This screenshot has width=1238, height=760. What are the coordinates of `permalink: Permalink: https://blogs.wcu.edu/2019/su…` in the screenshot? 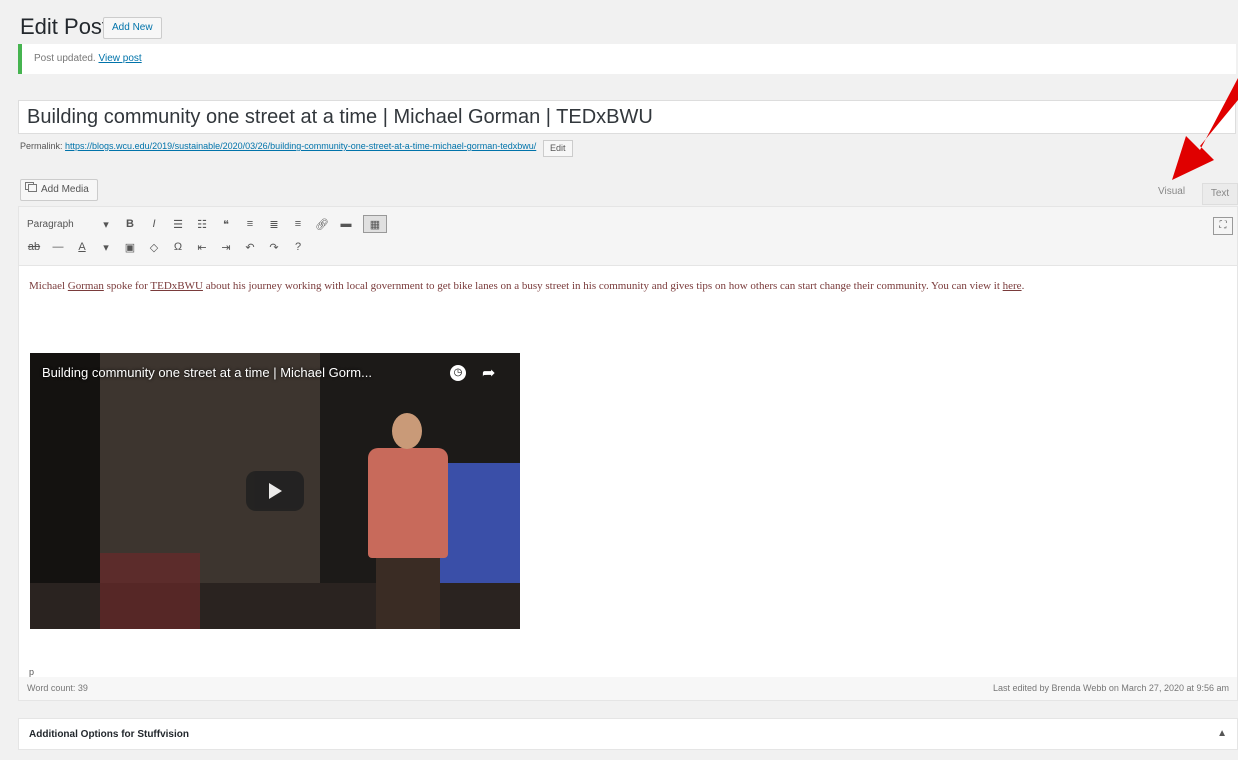 It's located at (278, 146).